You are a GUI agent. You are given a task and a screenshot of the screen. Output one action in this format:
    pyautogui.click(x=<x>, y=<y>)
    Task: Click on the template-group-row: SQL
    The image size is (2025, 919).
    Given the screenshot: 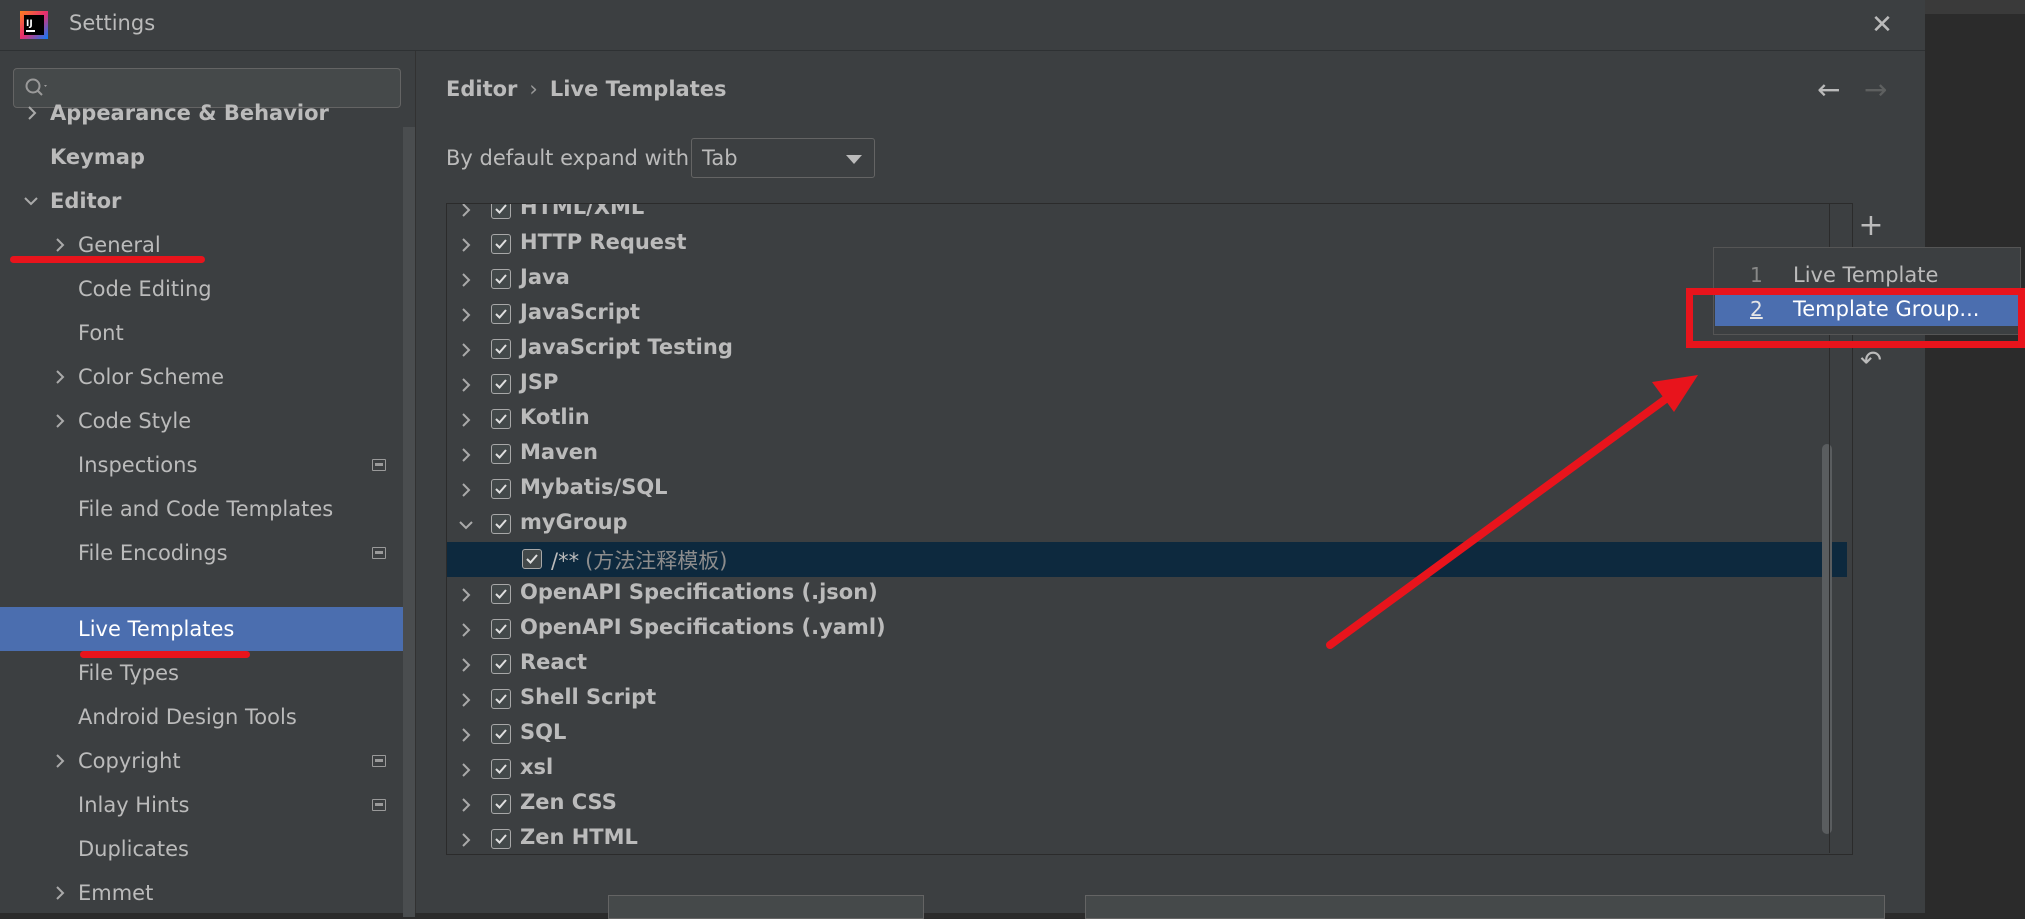 What is the action you would take?
    pyautogui.click(x=1147, y=734)
    